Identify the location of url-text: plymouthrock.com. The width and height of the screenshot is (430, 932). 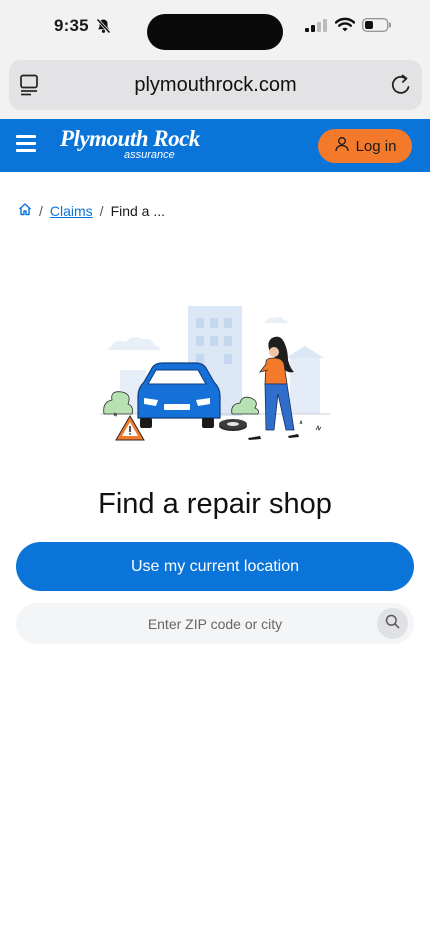
(215, 85).